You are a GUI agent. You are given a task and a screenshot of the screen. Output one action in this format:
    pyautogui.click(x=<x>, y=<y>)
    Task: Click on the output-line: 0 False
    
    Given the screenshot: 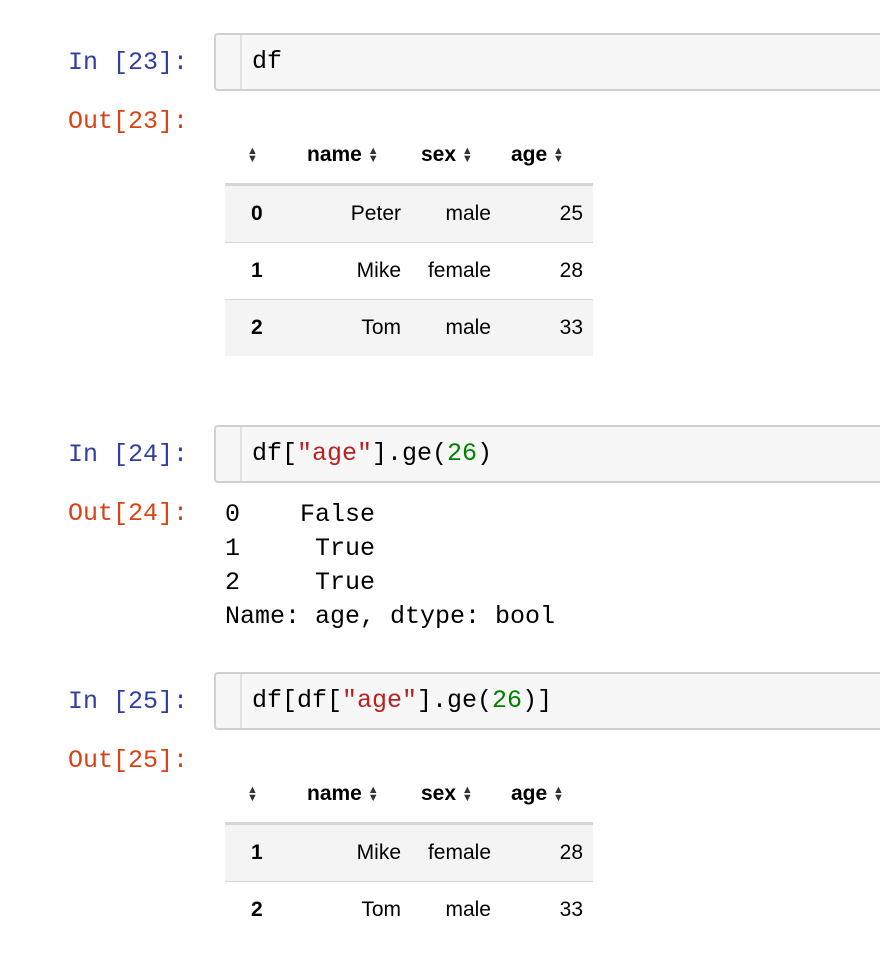 What is the action you would take?
    pyautogui.click(x=300, y=514)
    